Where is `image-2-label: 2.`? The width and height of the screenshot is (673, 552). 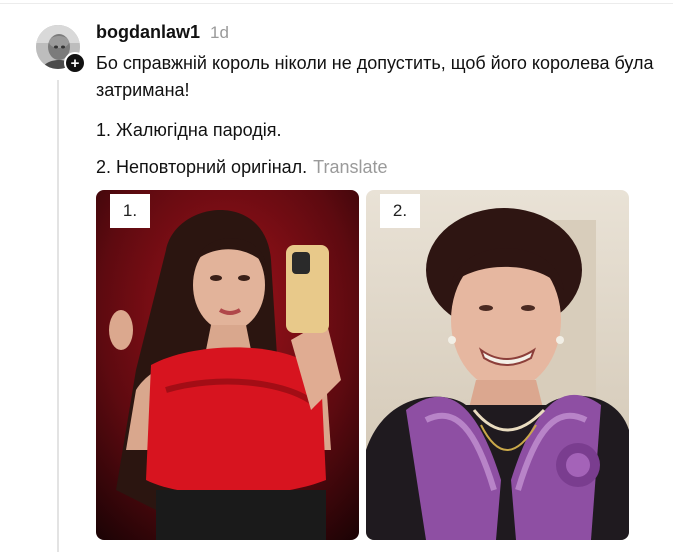
image-2-label: 2. is located at coordinates (400, 211).